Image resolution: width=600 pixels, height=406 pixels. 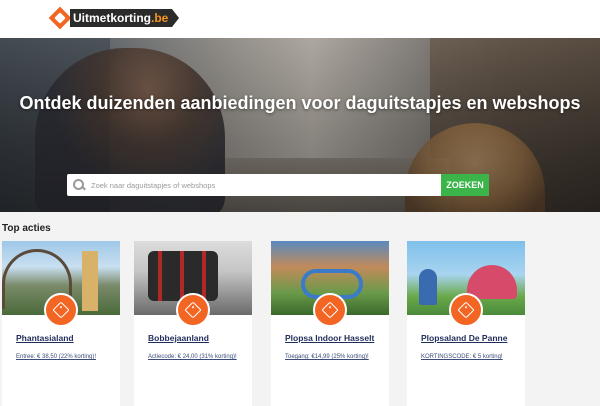 What do you see at coordinates (265, 185) in the screenshot?
I see `search-input` at bounding box center [265, 185].